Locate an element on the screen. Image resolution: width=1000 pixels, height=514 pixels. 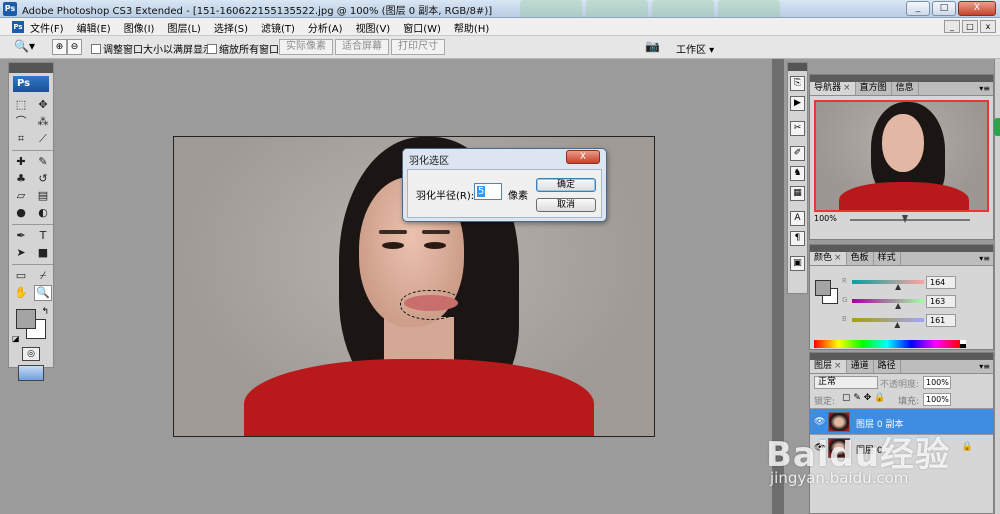
paragraph-icon: ¶ is located at coordinates (797, 238).